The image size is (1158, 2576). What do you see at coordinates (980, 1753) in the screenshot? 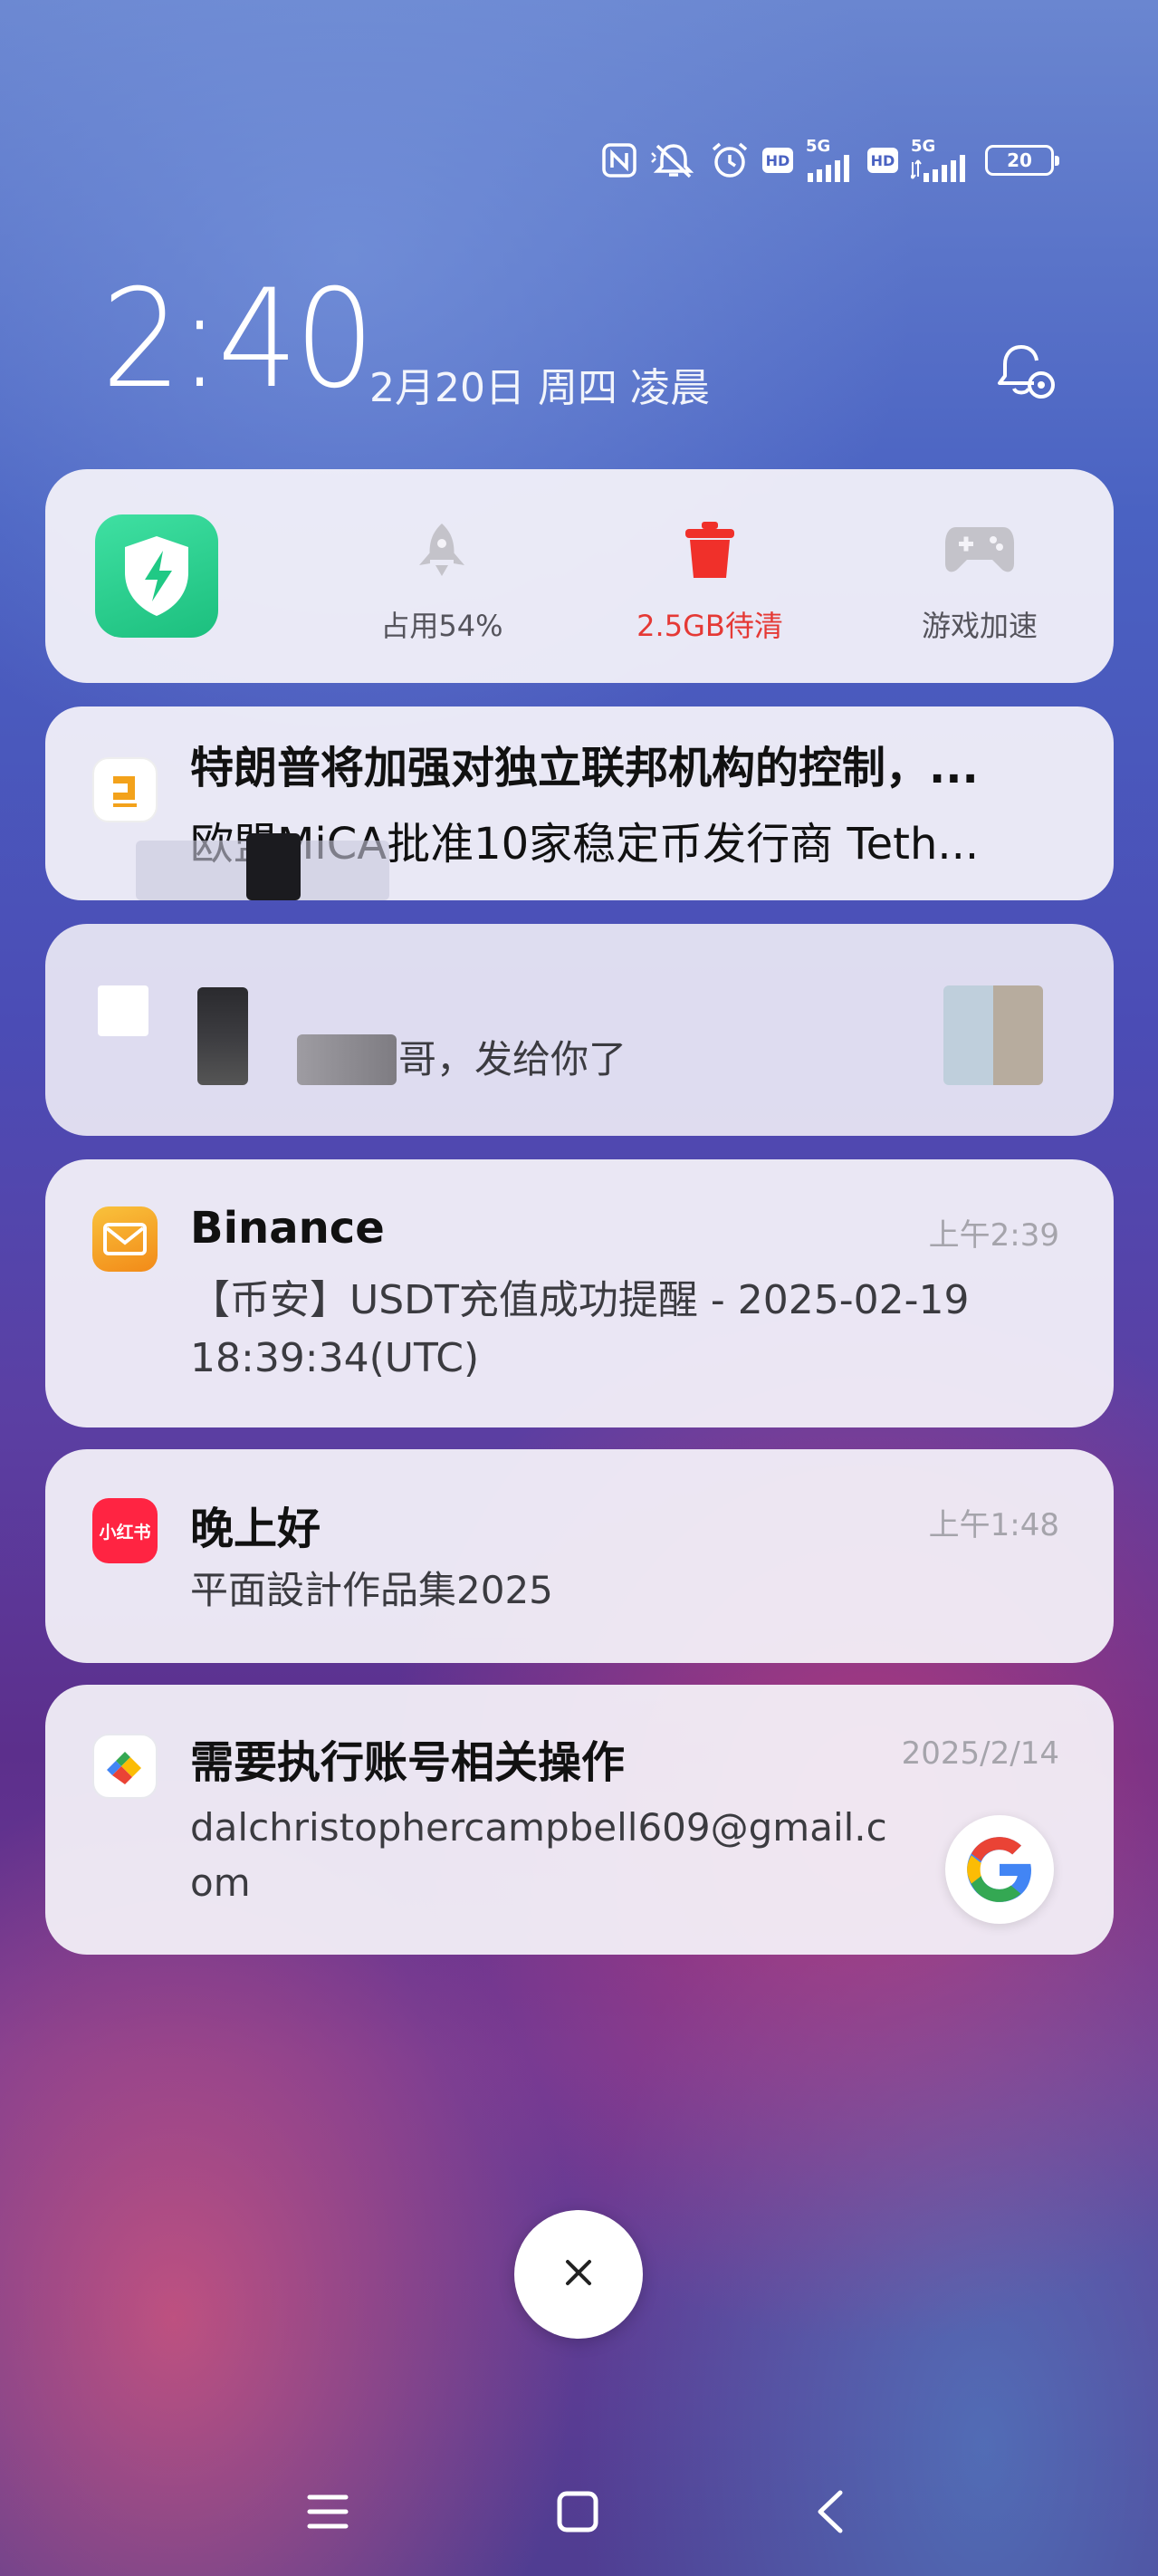
I see `notification-time: 2025/2/14` at bounding box center [980, 1753].